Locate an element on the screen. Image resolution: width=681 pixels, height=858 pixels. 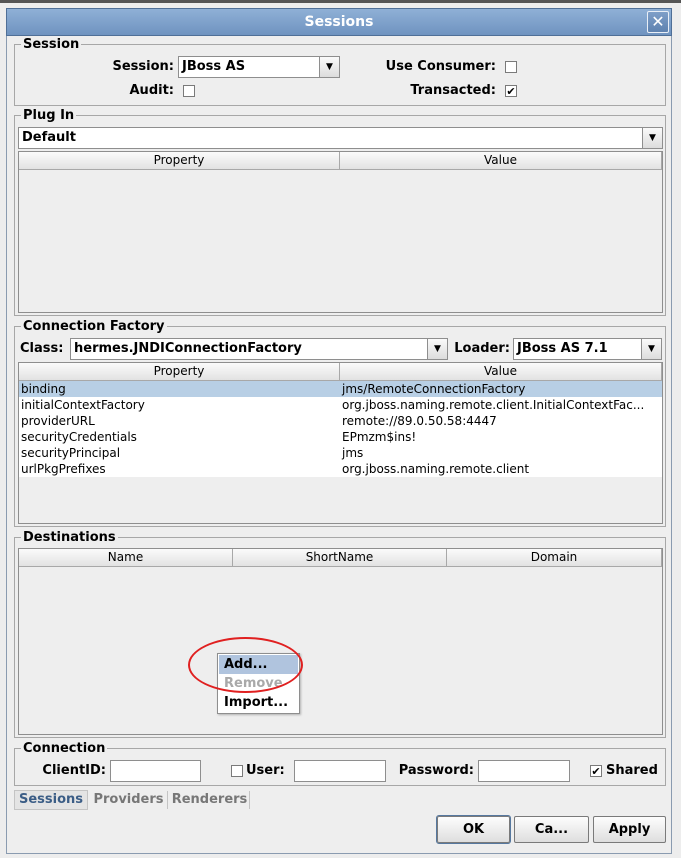
tab-sessions: Sessions is located at coordinates (51, 800).